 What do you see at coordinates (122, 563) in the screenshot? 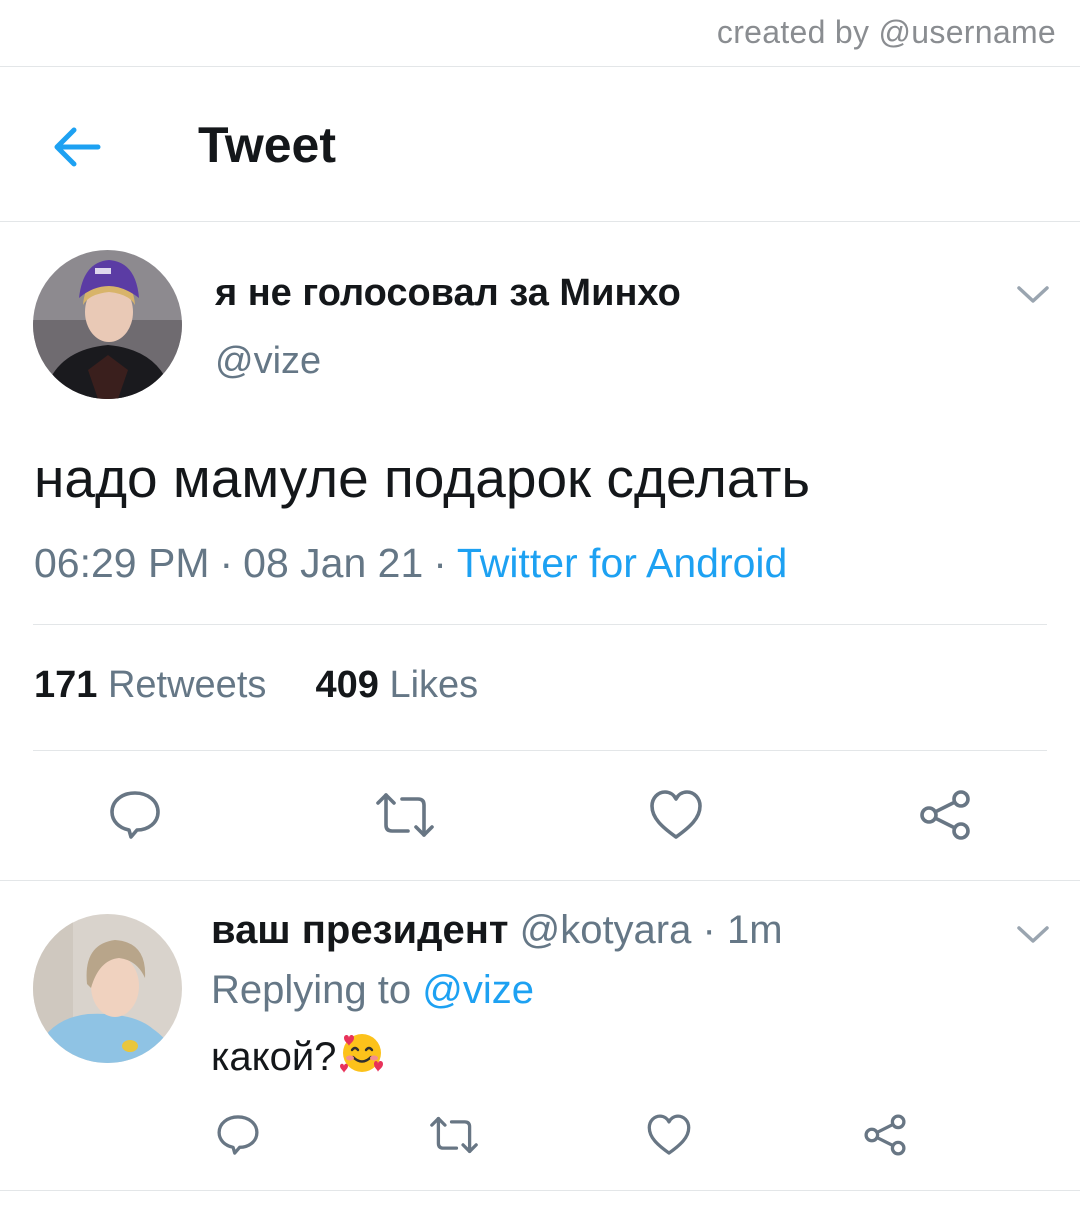
I see `tweet-time: 06:29 PM` at bounding box center [122, 563].